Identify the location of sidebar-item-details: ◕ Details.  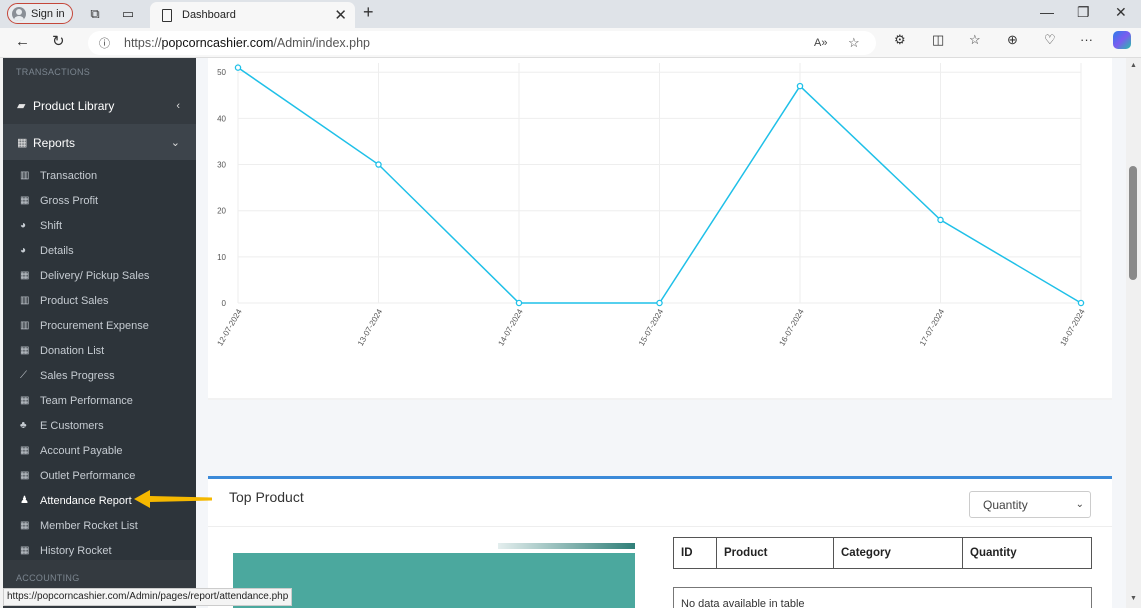
(99, 250).